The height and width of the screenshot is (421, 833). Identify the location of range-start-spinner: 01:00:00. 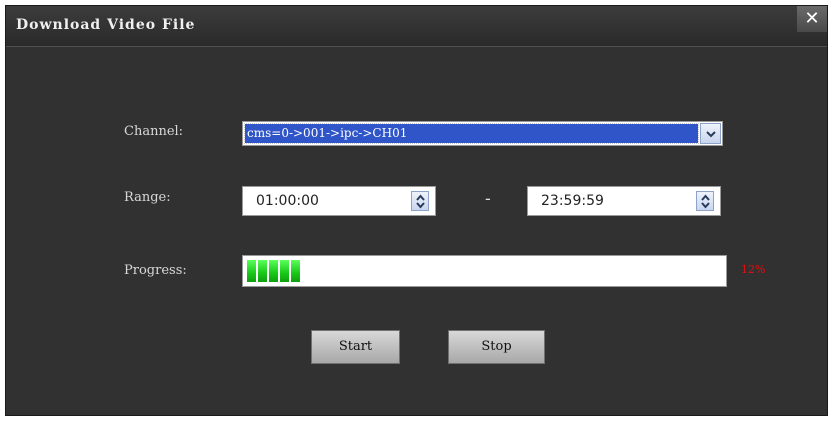
(339, 201).